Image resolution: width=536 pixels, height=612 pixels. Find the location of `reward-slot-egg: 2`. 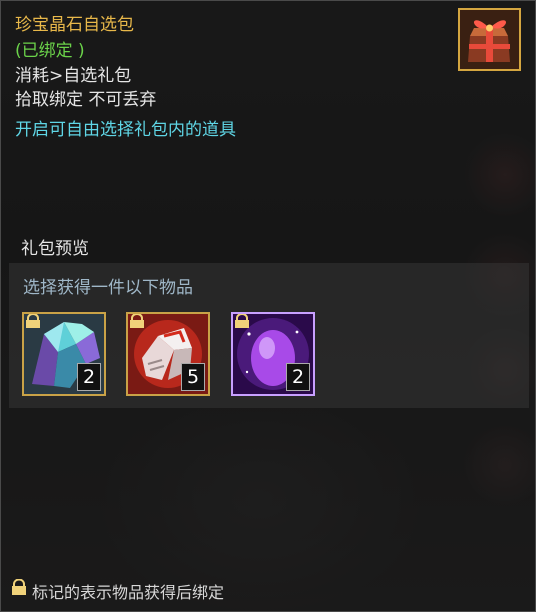

reward-slot-egg: 2 is located at coordinates (273, 354).